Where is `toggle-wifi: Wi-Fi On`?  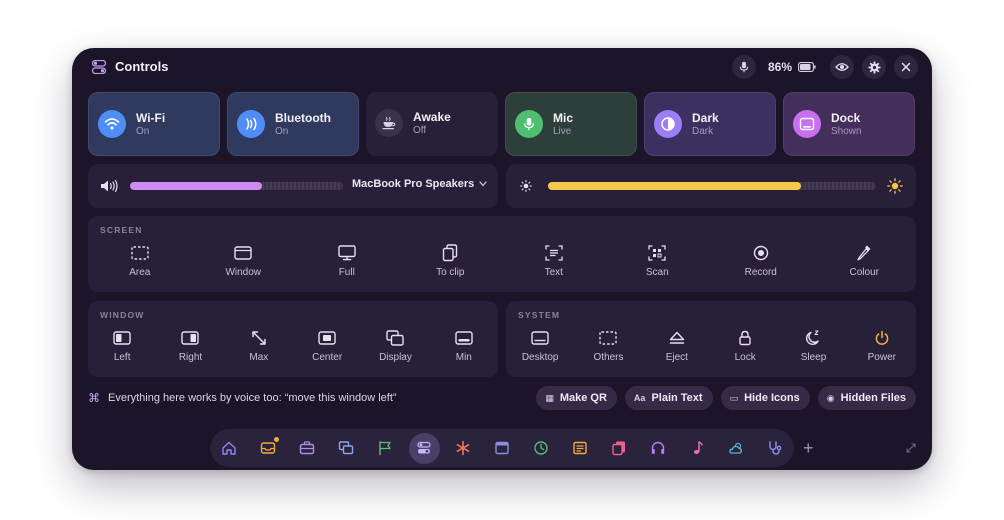 toggle-wifi: Wi-Fi On is located at coordinates (154, 124).